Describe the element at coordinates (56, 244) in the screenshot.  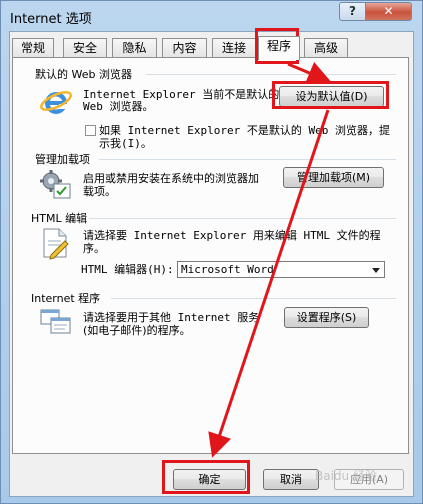
I see `html-editor-icon` at that location.